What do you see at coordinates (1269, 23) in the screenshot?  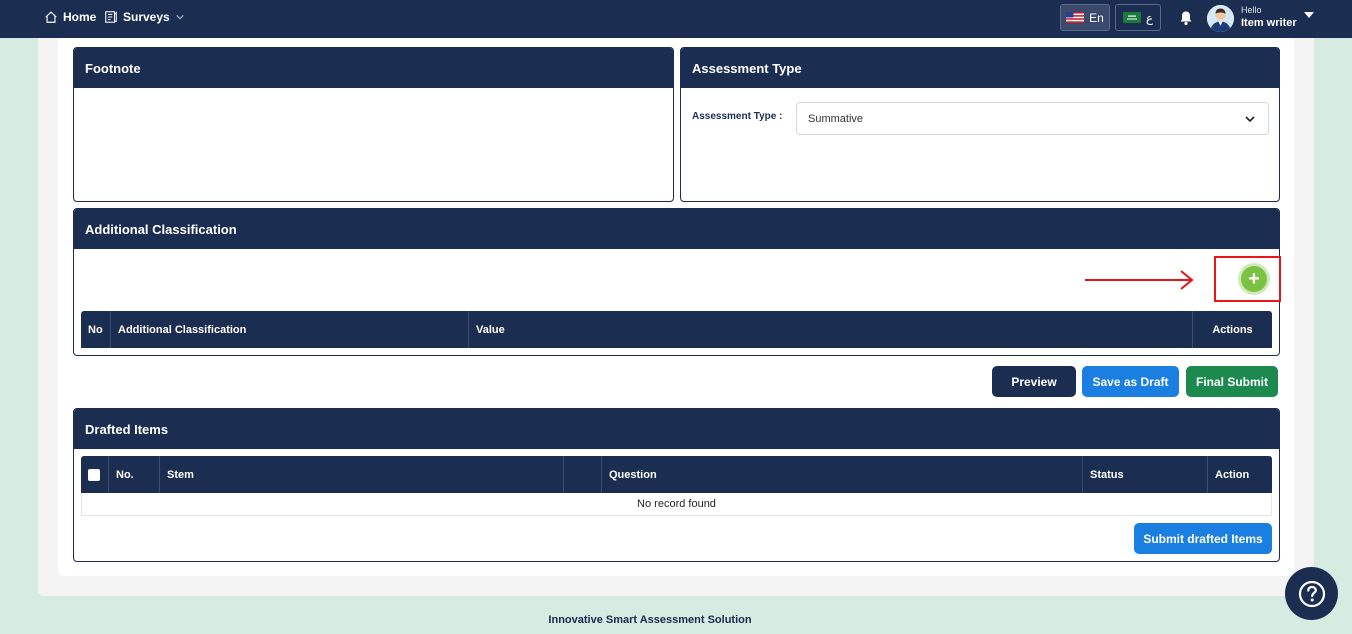 I see `user-name: Item writer` at bounding box center [1269, 23].